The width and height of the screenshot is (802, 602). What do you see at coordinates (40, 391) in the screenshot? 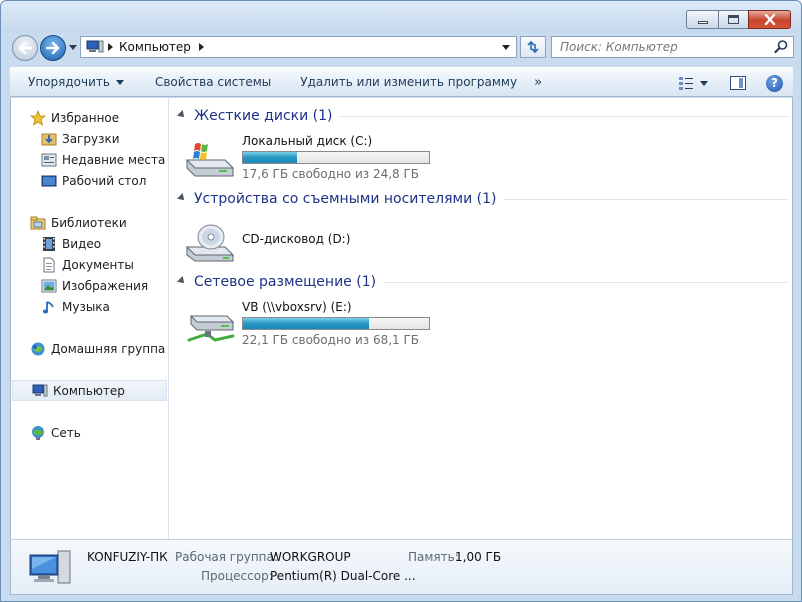
I see `computer-icon` at bounding box center [40, 391].